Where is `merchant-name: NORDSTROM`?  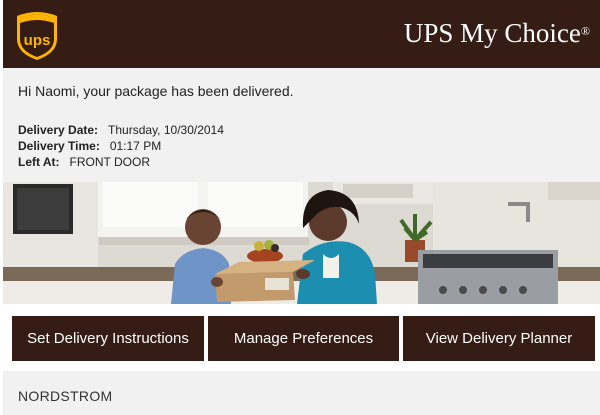
merchant-name: NORDSTROM is located at coordinates (65, 396).